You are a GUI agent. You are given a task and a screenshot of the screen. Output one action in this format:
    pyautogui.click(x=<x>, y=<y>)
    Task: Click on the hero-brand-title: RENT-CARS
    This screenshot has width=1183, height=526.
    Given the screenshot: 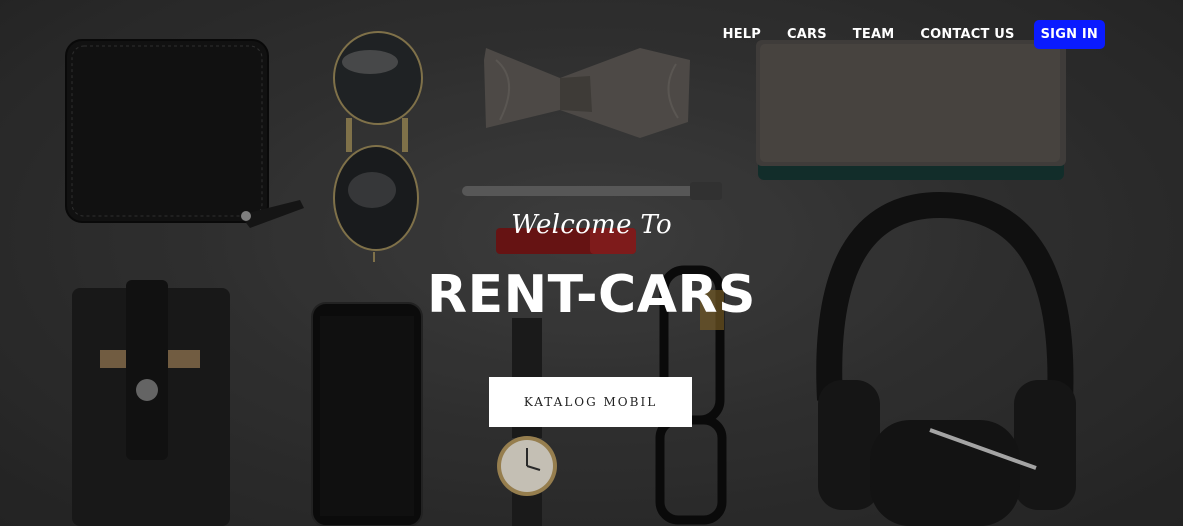 What is the action you would take?
    pyautogui.click(x=591, y=295)
    